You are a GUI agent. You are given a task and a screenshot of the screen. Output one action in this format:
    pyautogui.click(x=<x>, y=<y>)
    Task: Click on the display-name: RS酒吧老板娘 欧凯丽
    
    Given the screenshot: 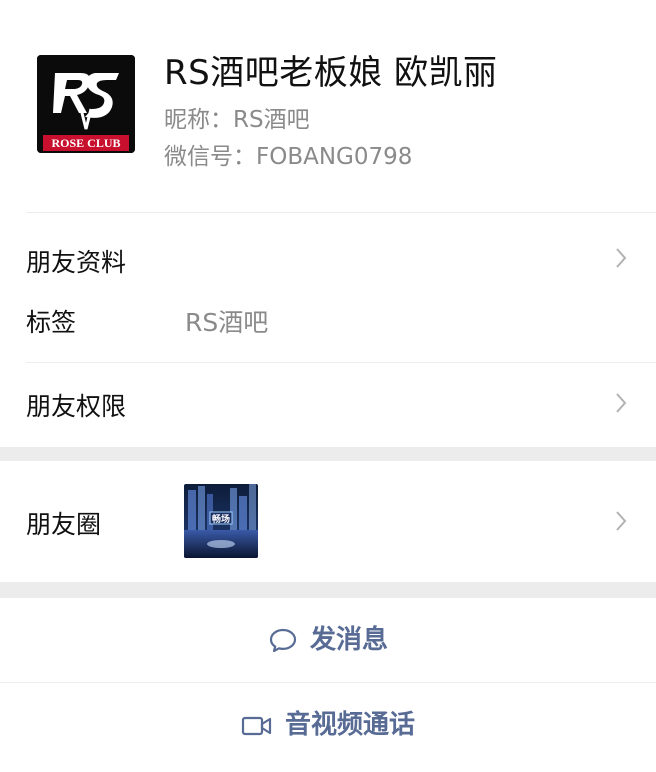 What is the action you would take?
    pyautogui.click(x=331, y=73)
    